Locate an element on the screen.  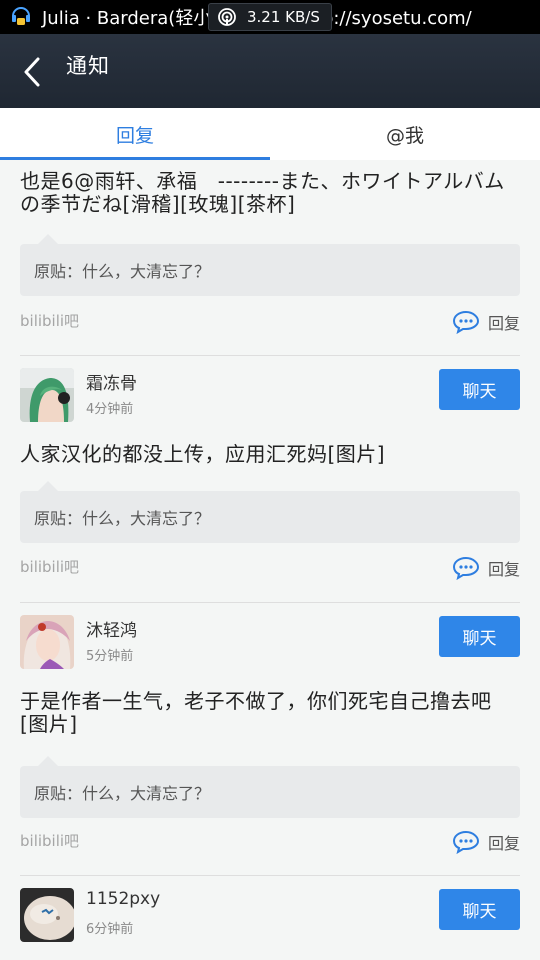
tab-mentions-label: @我 is located at coordinates (404, 135).